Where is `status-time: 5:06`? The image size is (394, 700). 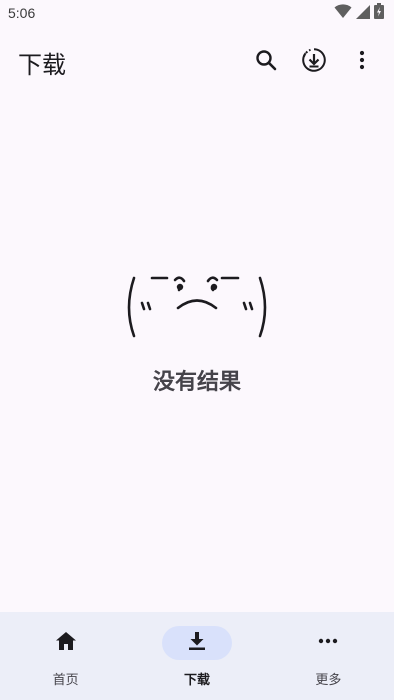
status-time: 5:06 is located at coordinates (22, 13).